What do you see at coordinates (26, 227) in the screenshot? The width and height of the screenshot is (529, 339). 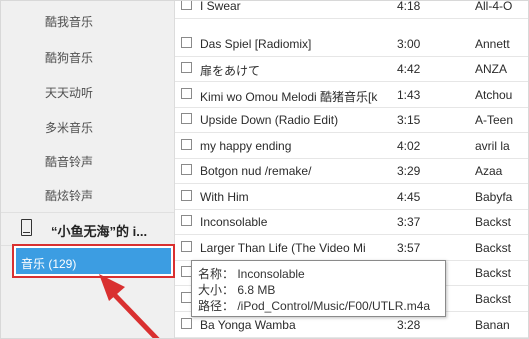 I see `ipod-device-icon` at bounding box center [26, 227].